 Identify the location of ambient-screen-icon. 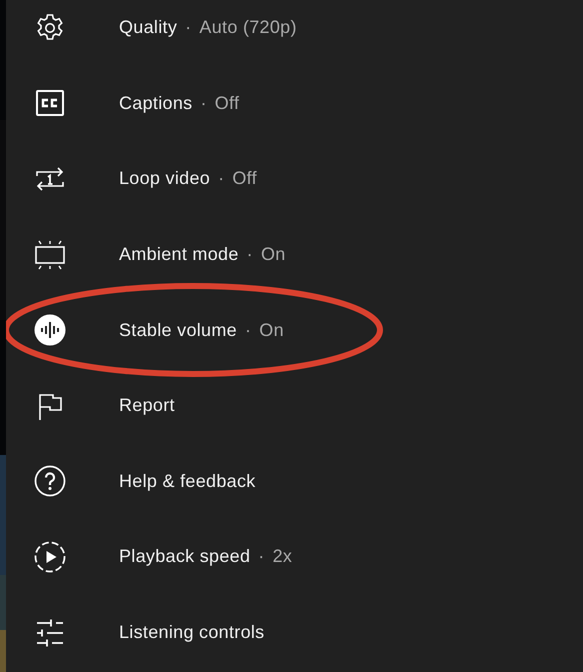
(50, 254).